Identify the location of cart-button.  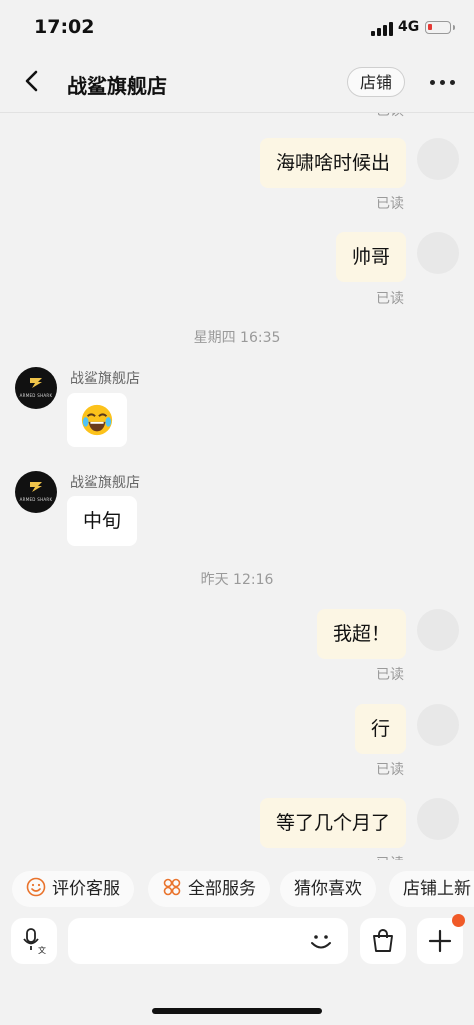
(383, 941).